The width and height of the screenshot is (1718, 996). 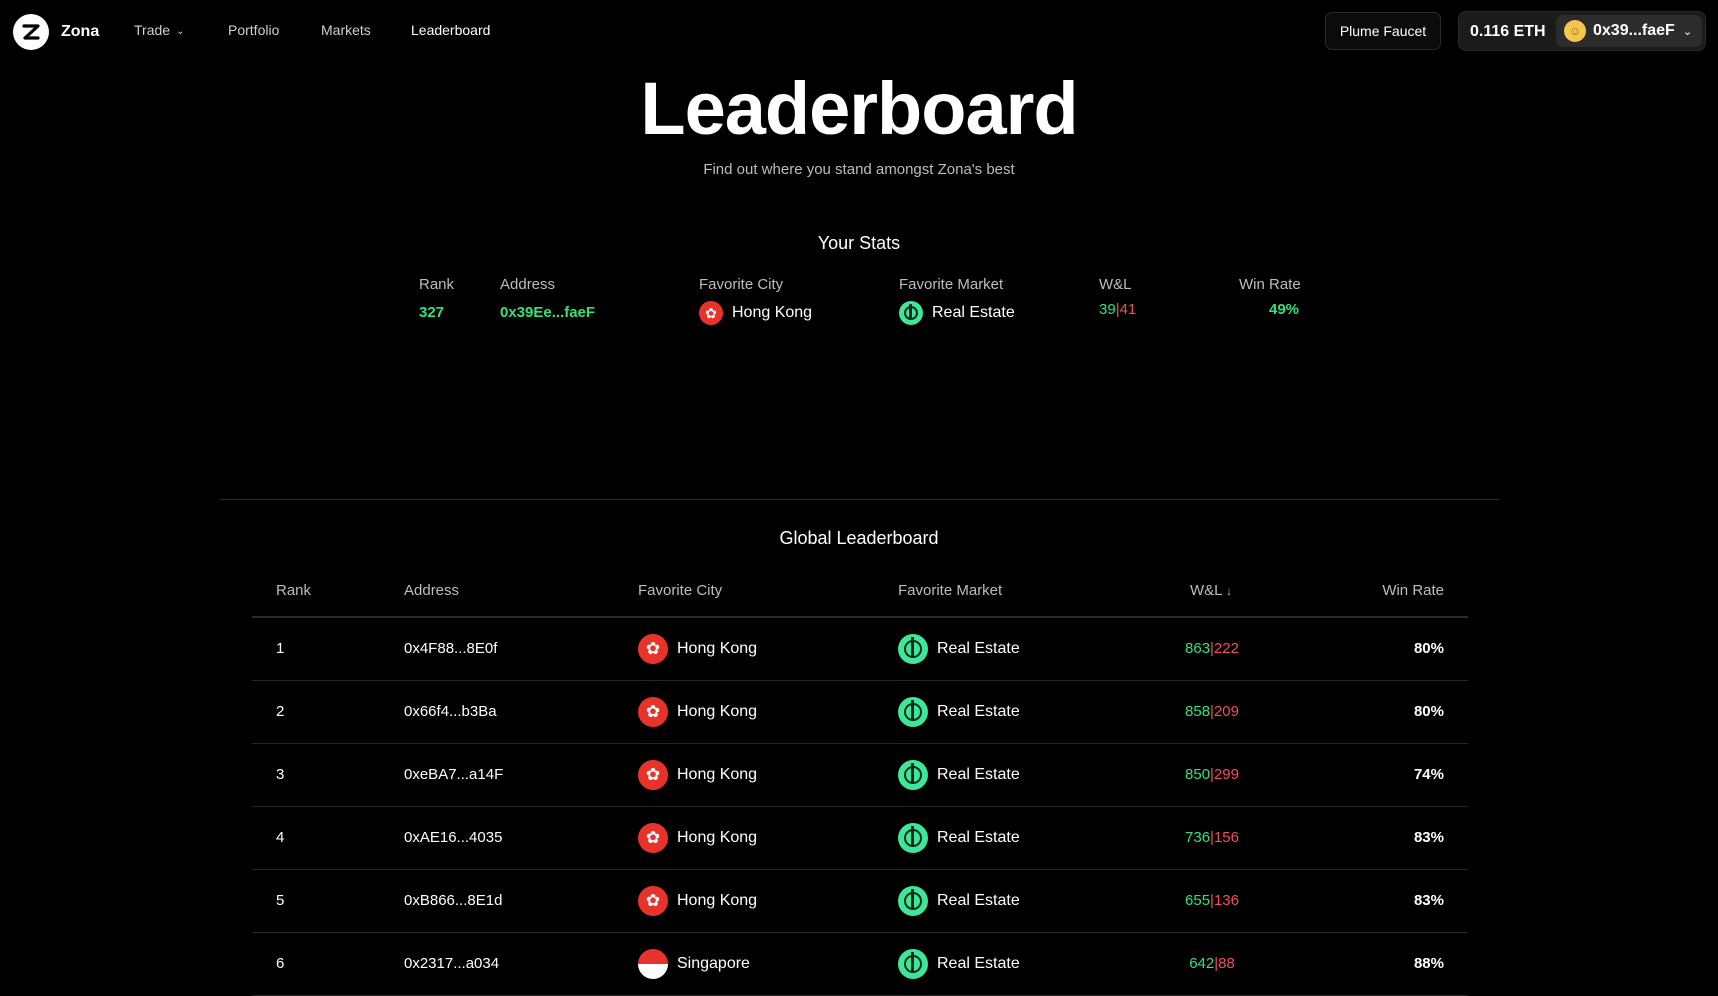 I want to click on singapore-flag-icon, so click(x=653, y=964).